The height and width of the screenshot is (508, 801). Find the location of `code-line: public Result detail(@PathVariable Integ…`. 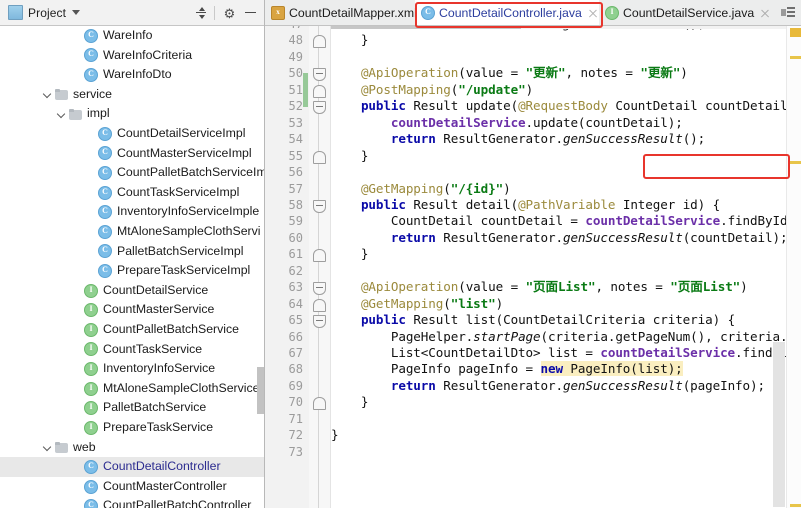

code-line: public Result detail(@PathVariable Integ… is located at coordinates (525, 205).